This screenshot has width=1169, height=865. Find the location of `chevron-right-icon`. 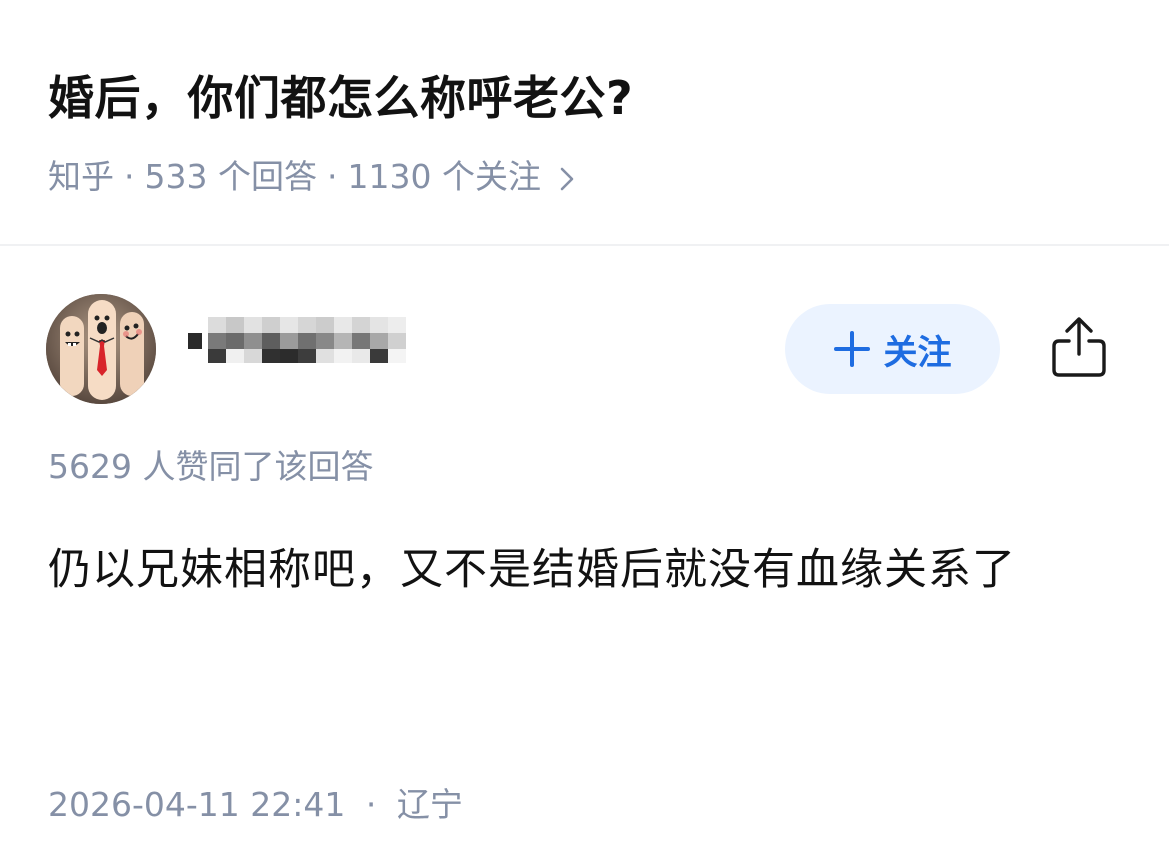

chevron-right-icon is located at coordinates (567, 177).